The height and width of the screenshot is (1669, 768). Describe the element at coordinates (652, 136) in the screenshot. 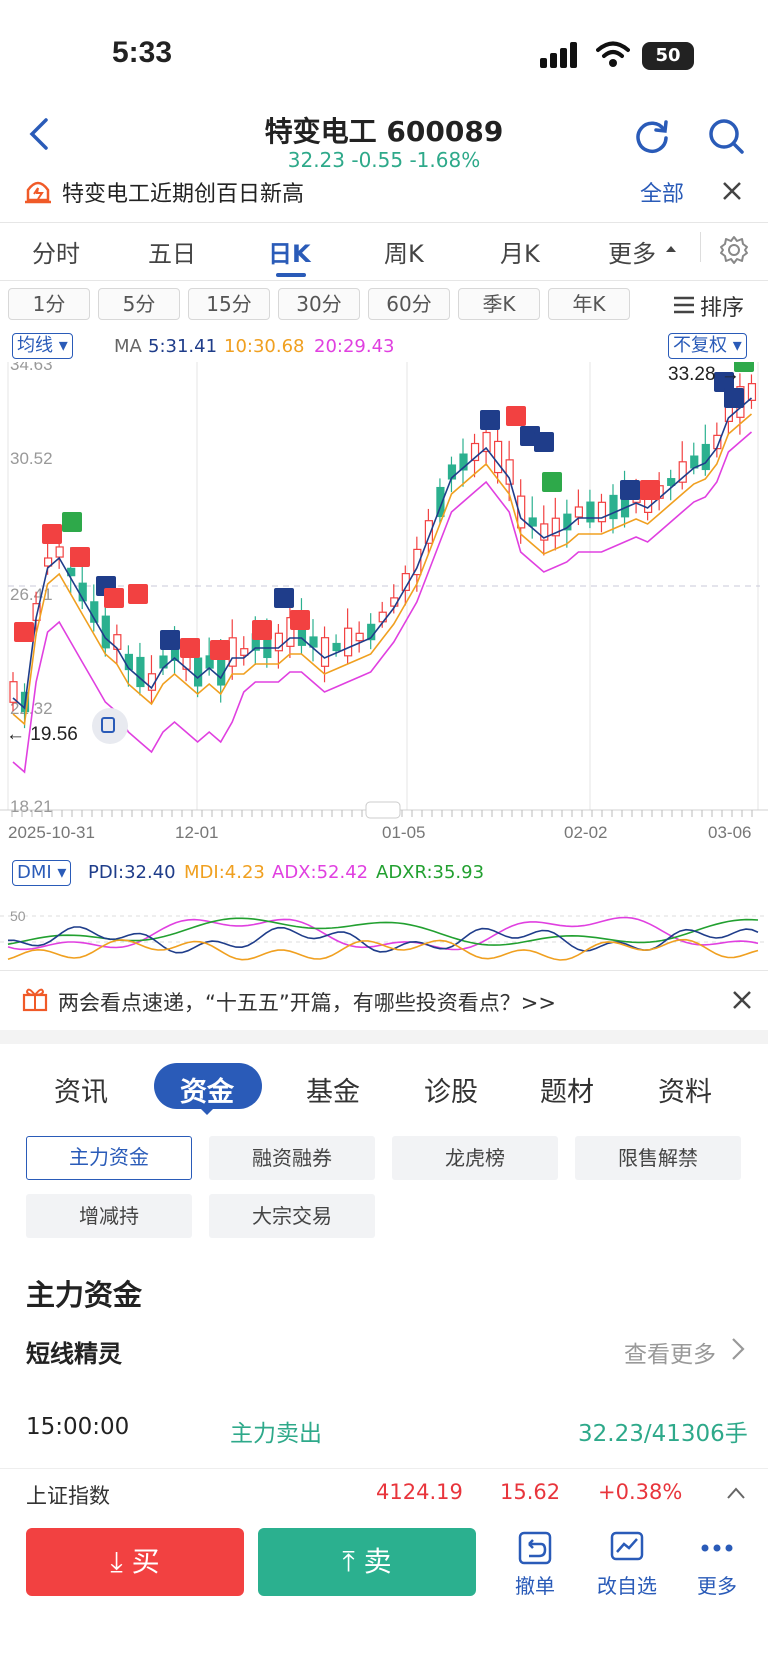

I see `refresh-icon` at that location.